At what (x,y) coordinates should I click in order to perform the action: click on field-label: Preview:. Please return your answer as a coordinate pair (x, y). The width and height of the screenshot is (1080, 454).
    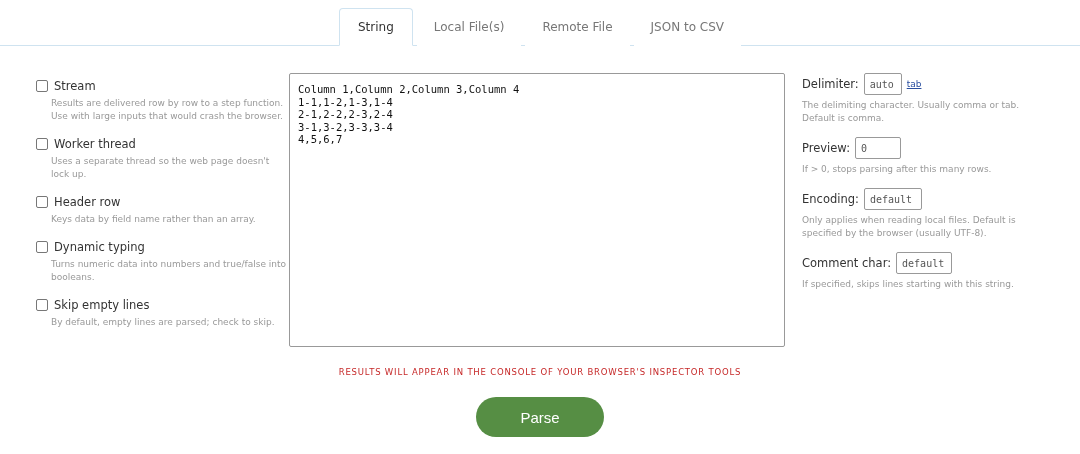
    Looking at the image, I should click on (826, 148).